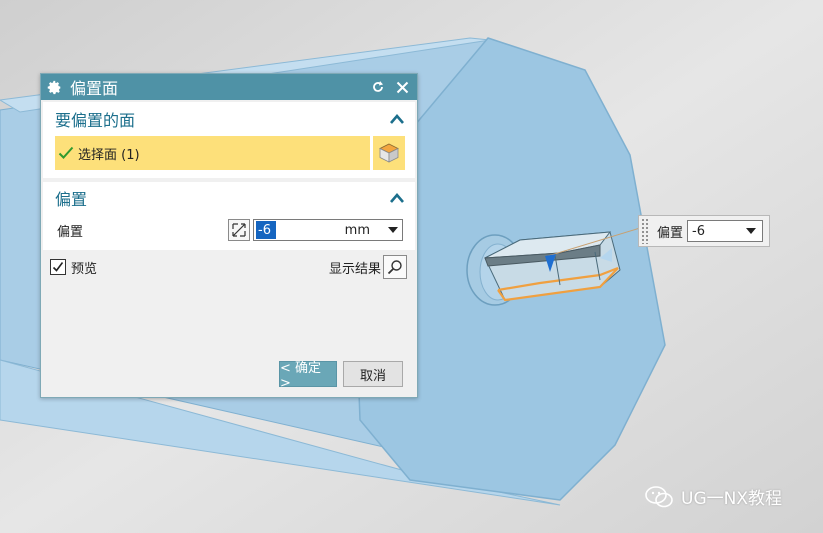 The width and height of the screenshot is (823, 533). Describe the element at coordinates (659, 496) in the screenshot. I see `wechat-icon` at that location.